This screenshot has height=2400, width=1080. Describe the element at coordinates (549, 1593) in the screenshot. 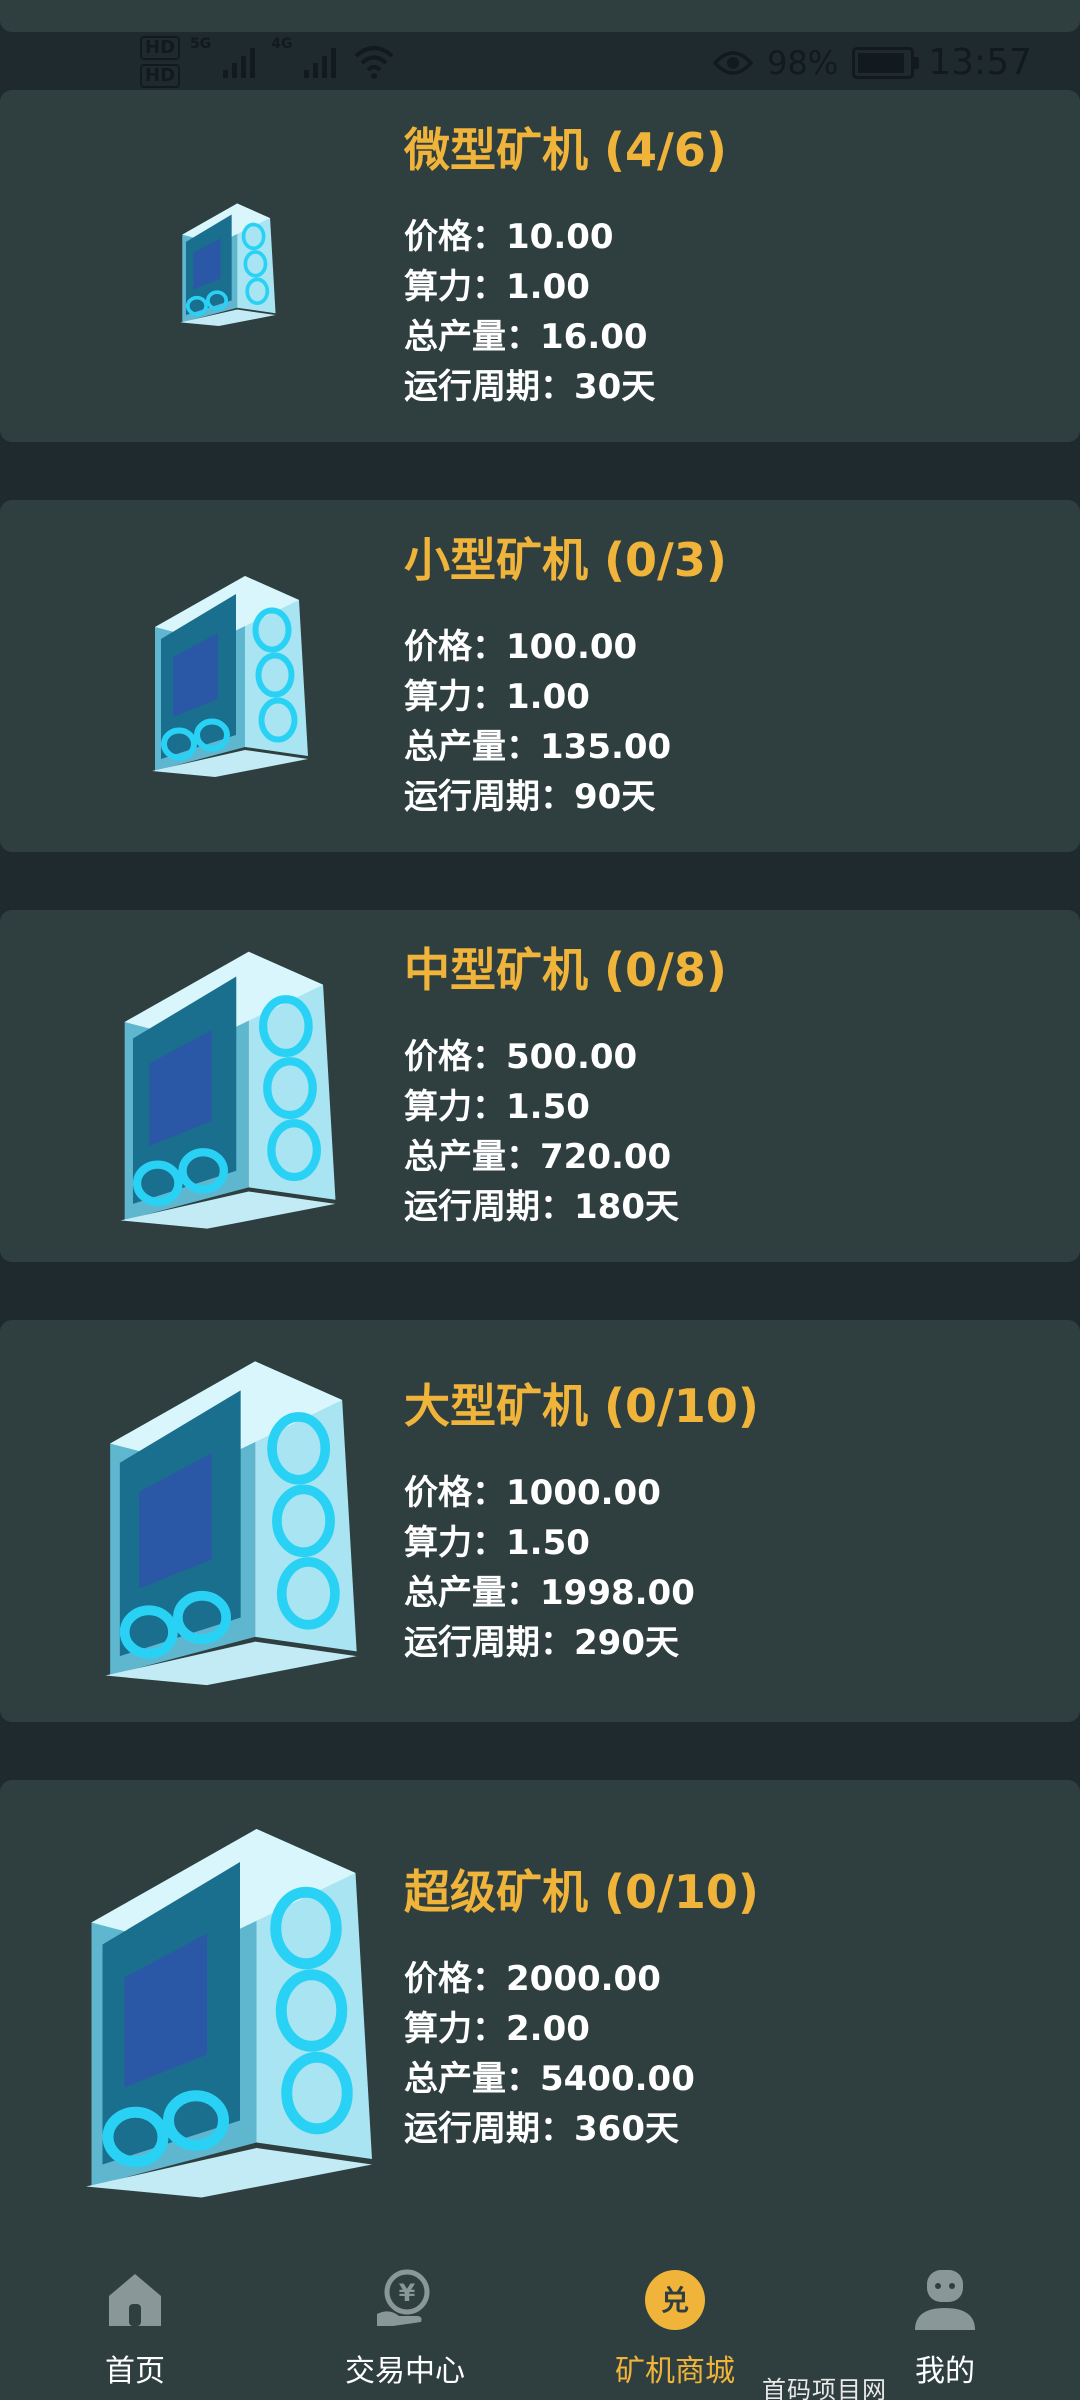

I see `machine-total-output: 总产量：1998.00` at that location.